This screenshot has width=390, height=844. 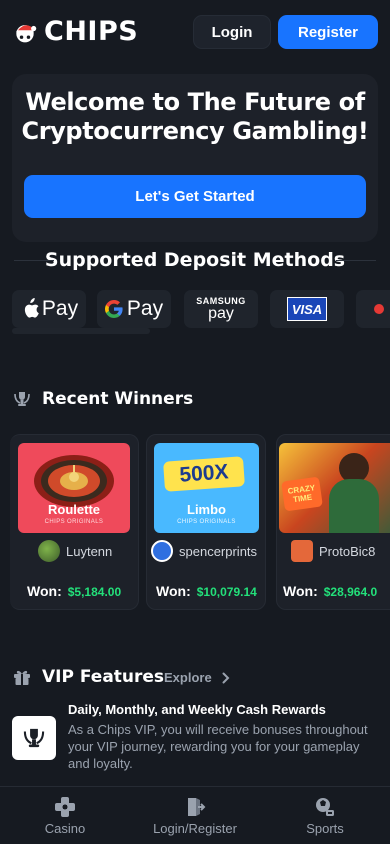 What do you see at coordinates (373, 309) in the screenshot?
I see `next-payment-card` at bounding box center [373, 309].